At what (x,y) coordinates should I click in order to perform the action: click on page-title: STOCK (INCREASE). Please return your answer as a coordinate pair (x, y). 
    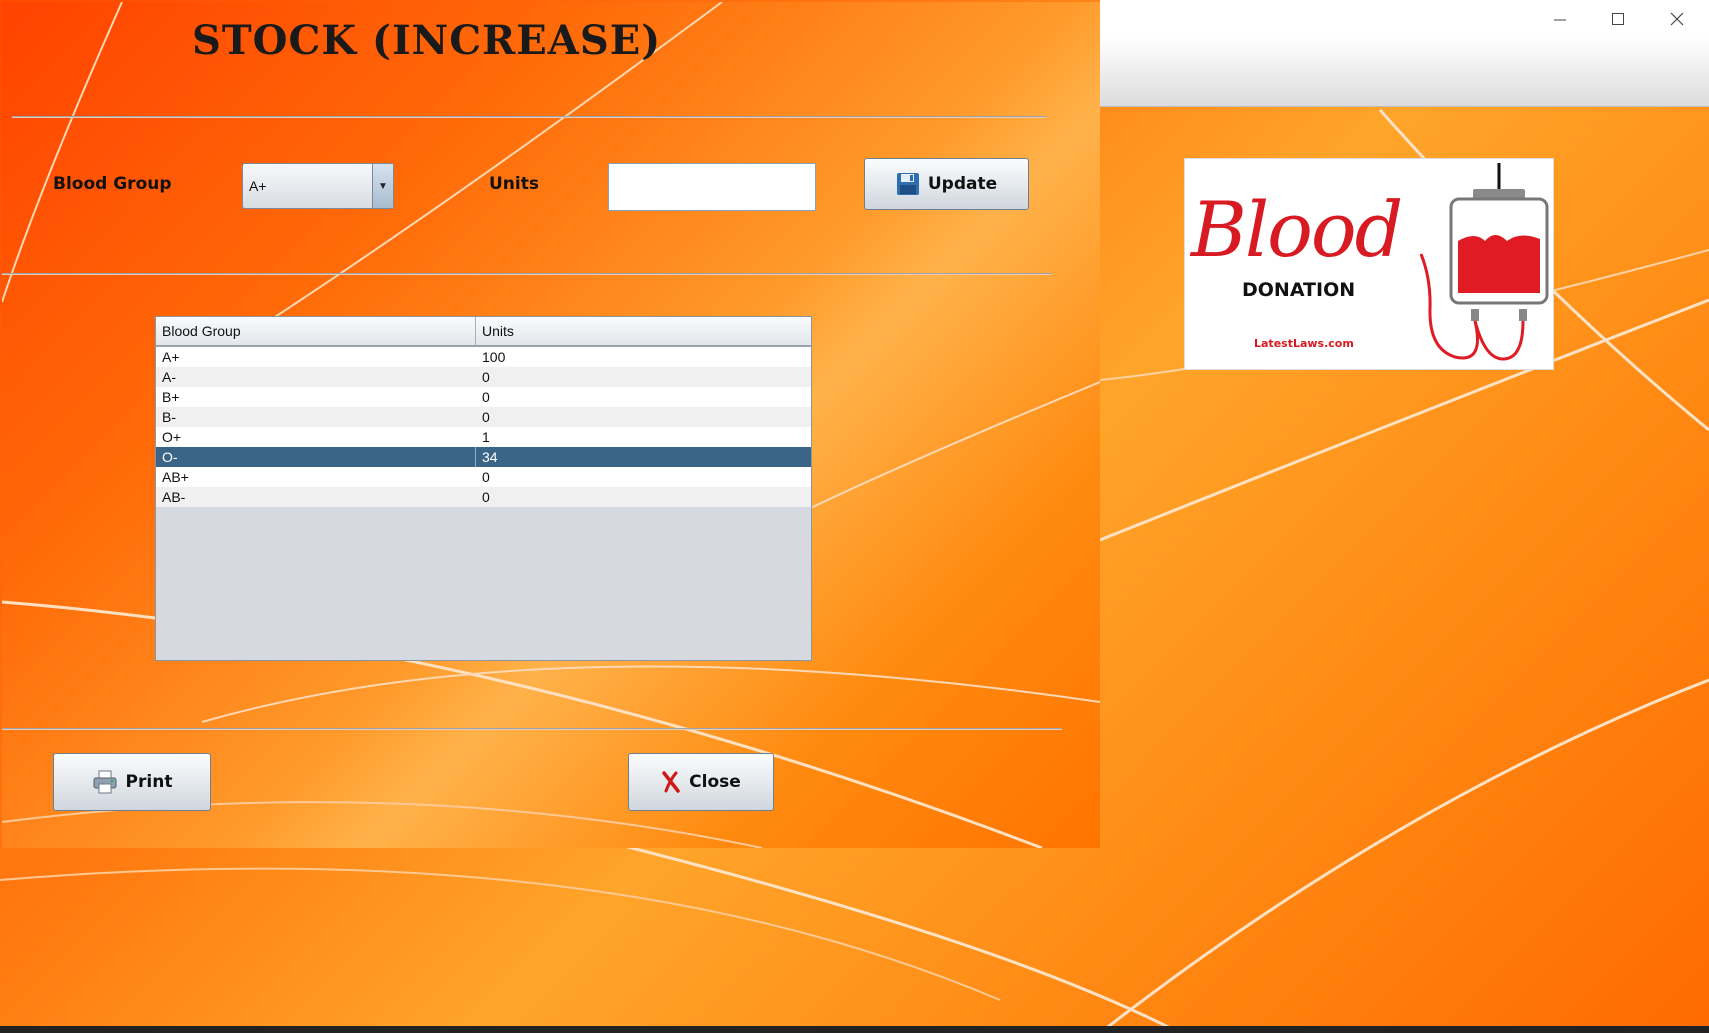
    Looking at the image, I should click on (427, 40).